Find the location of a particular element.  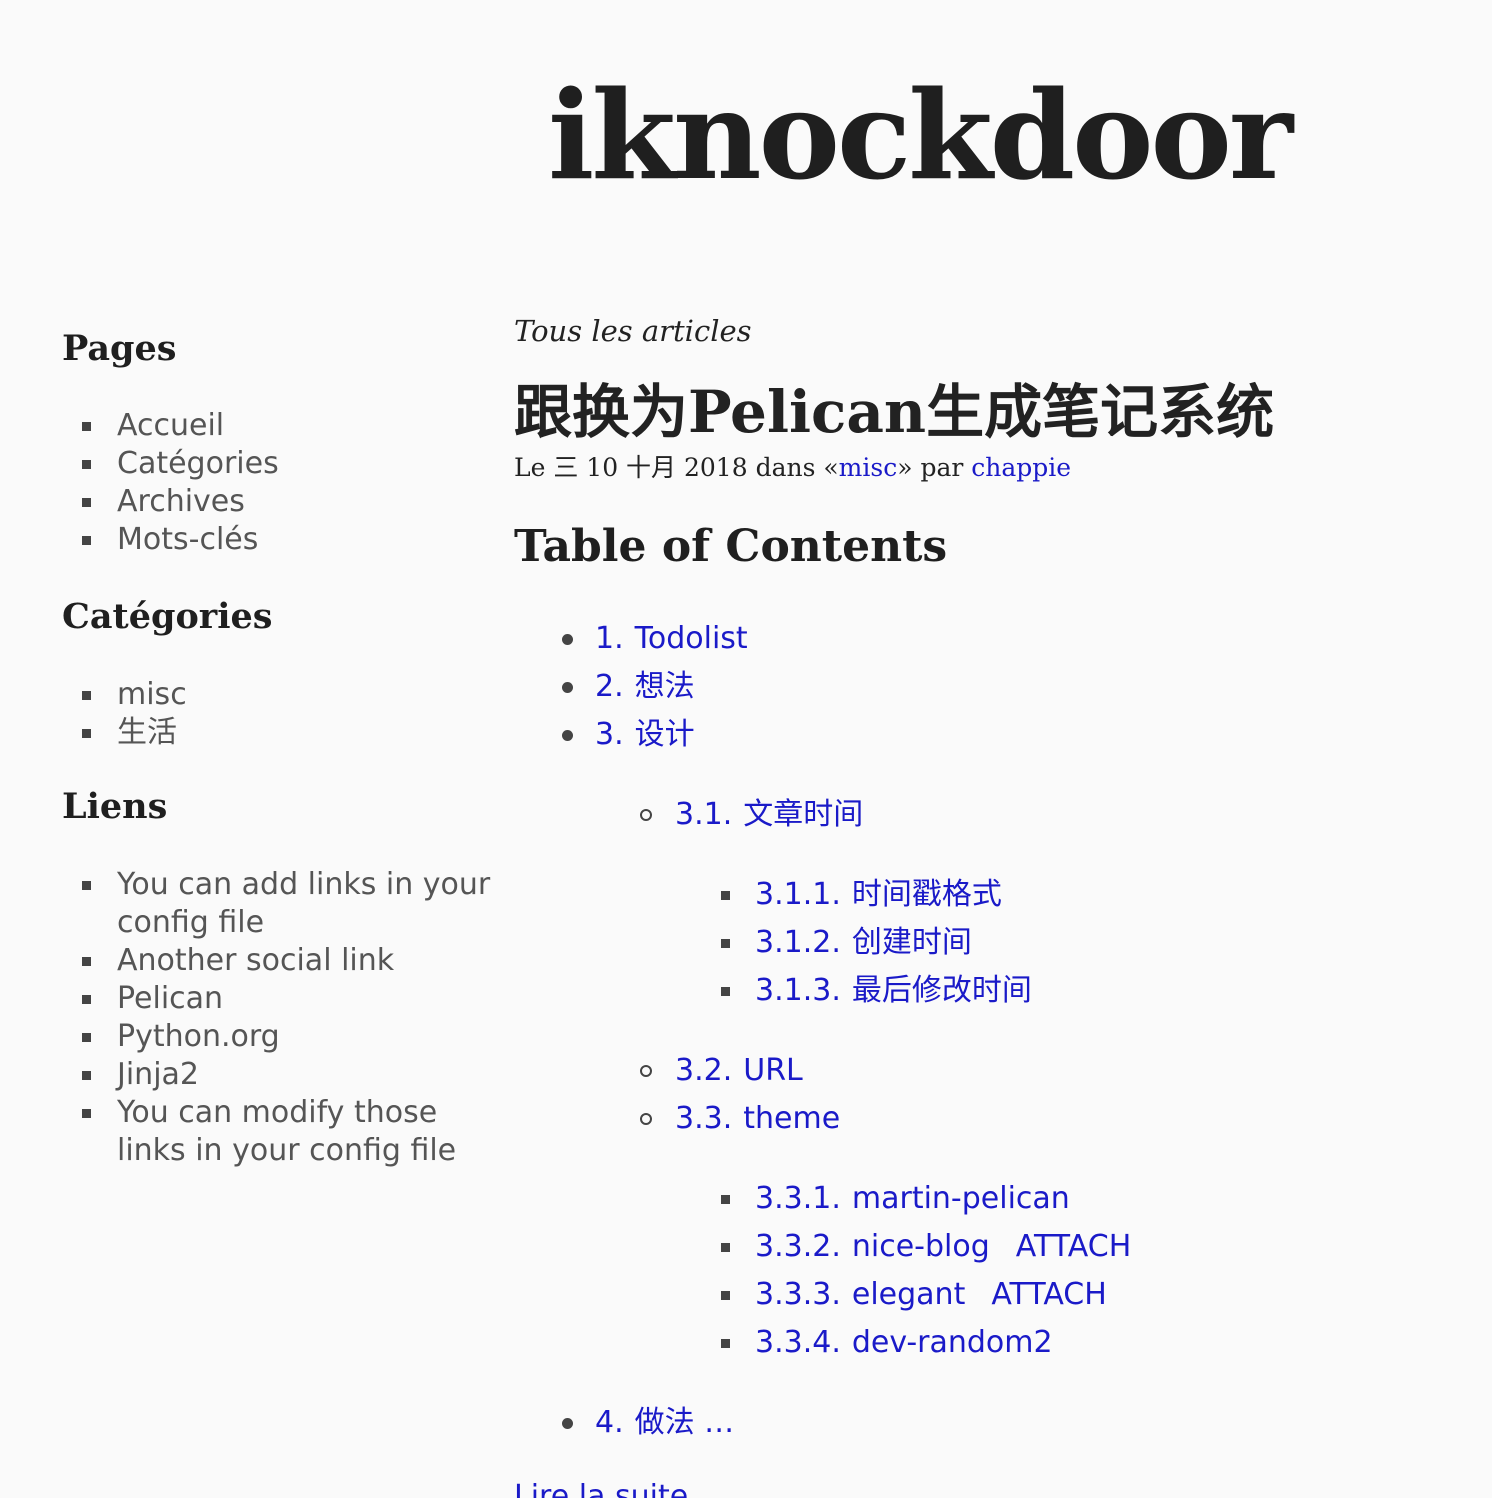

list-item: You can add links in your config file is located at coordinates (277, 904).